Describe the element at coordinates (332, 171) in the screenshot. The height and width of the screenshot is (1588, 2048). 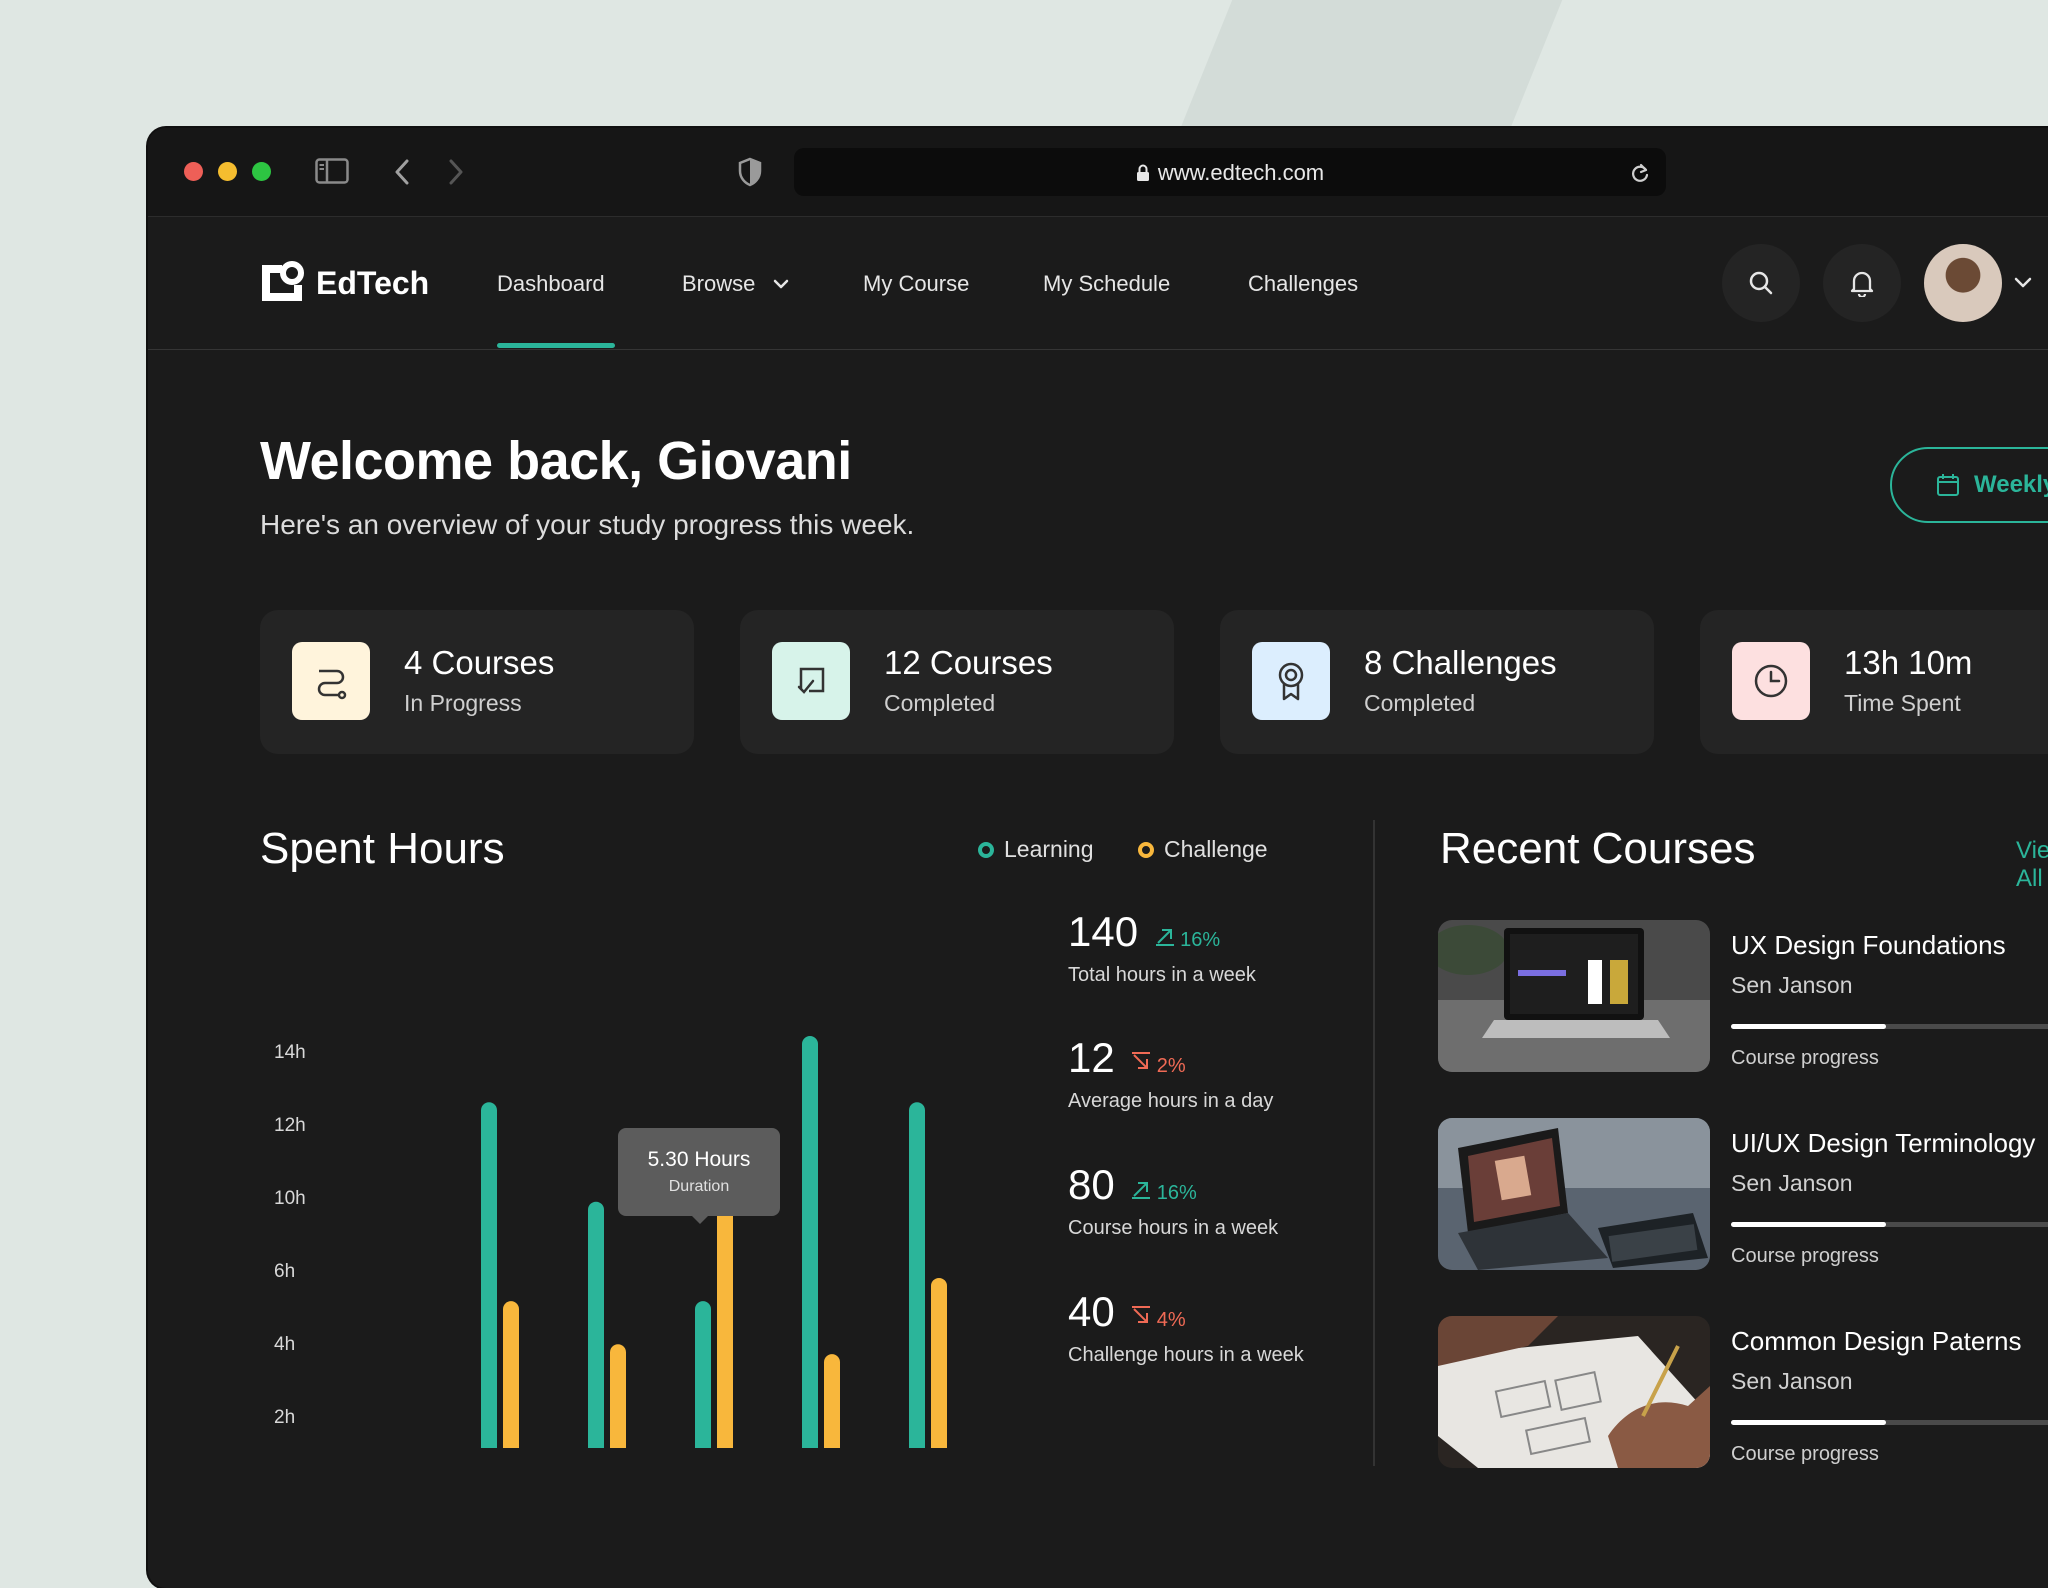
I see `sidebar-toggle-icon` at that location.